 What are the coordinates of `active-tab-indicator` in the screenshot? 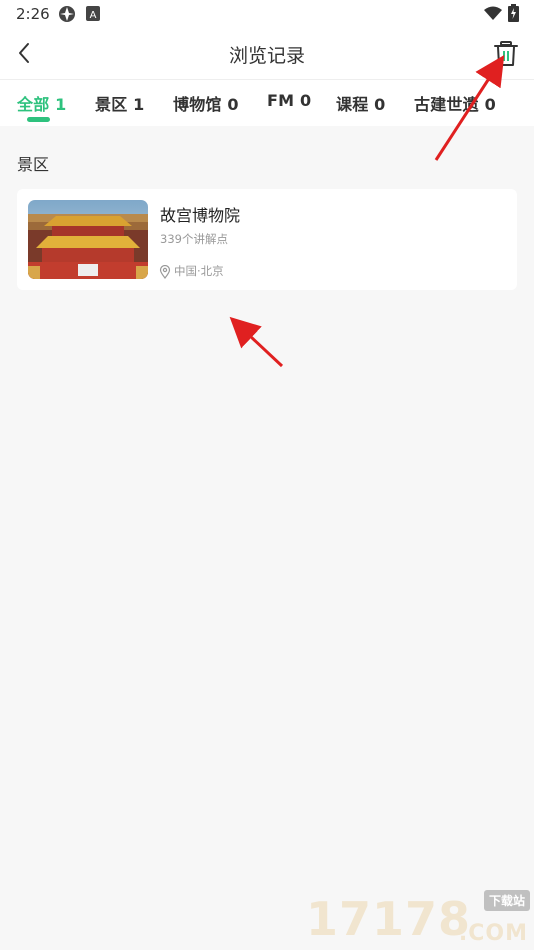 It's located at (38, 119).